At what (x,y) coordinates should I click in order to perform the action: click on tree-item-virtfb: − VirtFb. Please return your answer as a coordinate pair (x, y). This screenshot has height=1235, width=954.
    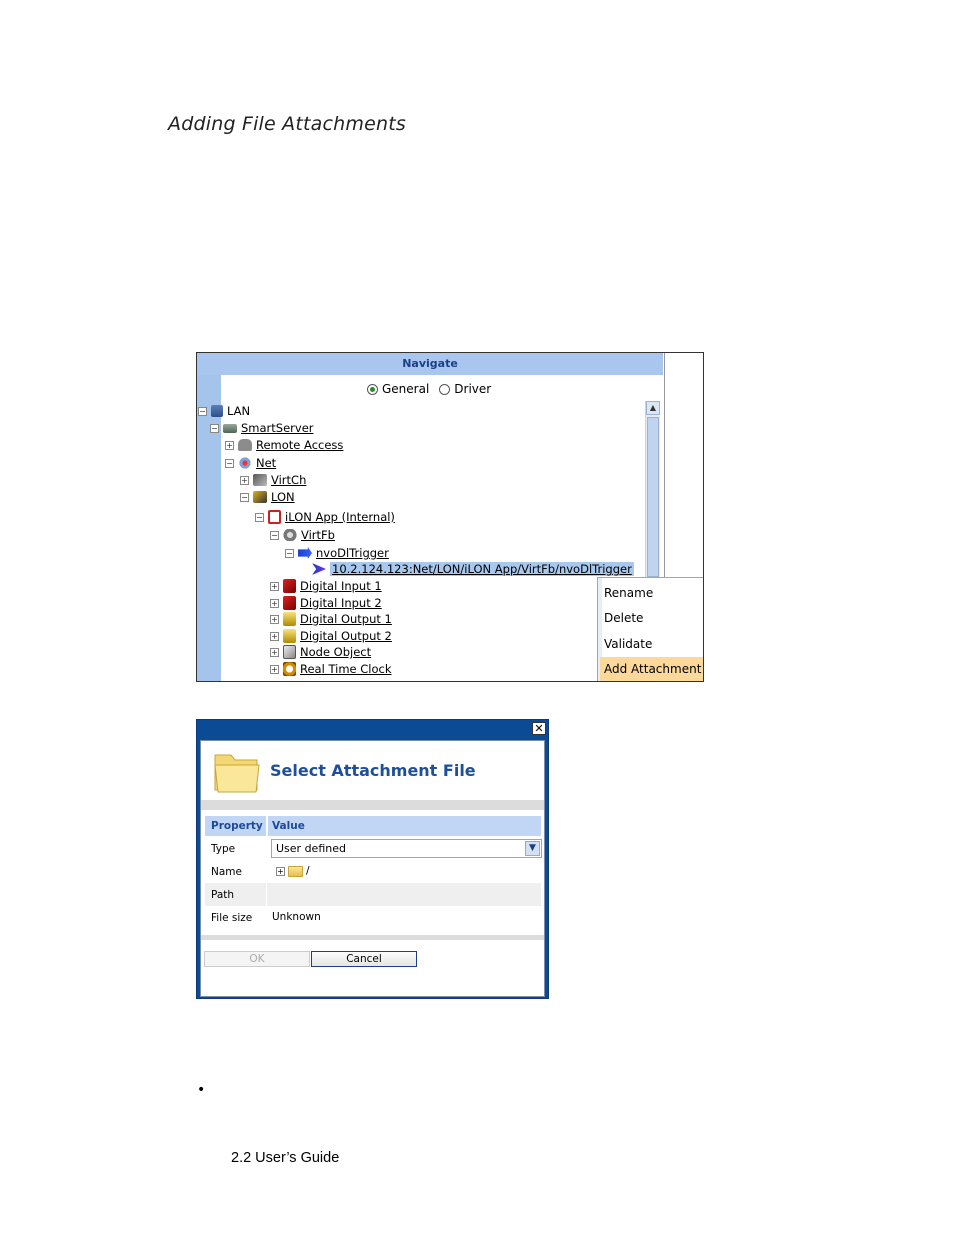
    Looking at the image, I should click on (302, 535).